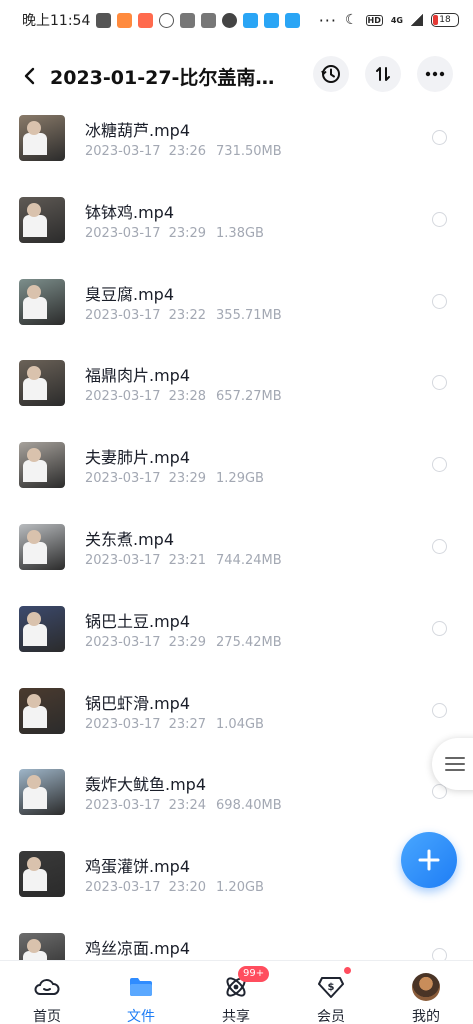 This screenshot has height=1024, width=473. I want to click on file-meta: 2023-03-17 23:21 744.24MB, so click(183, 560).